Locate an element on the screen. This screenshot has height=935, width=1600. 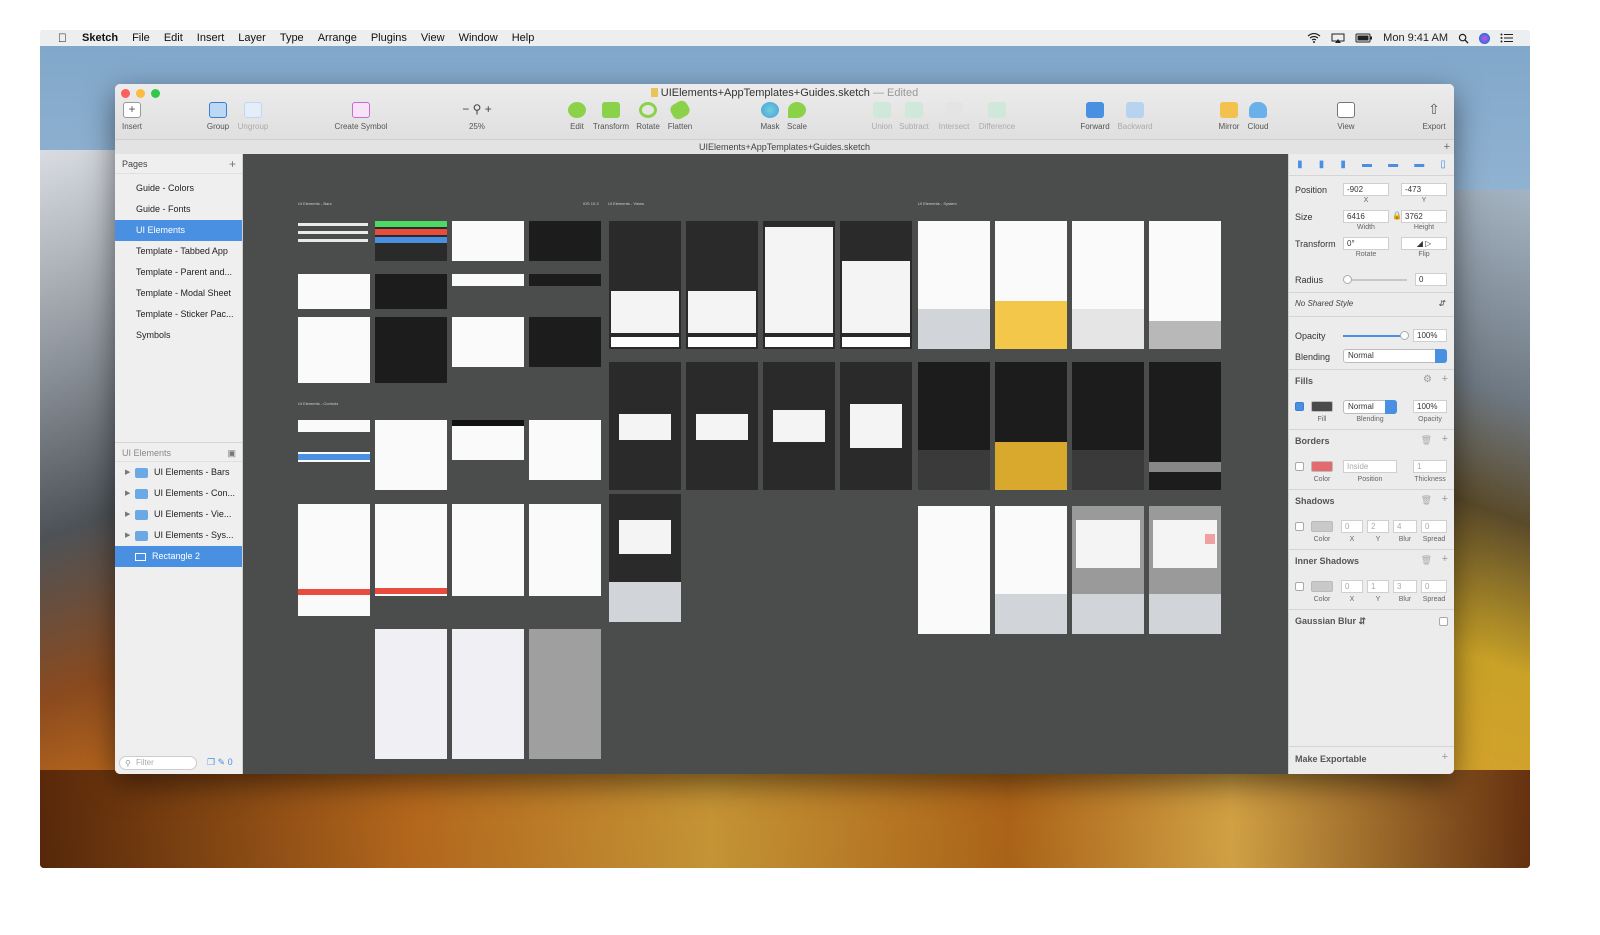
radius-slider is located at coordinates (1375, 279).